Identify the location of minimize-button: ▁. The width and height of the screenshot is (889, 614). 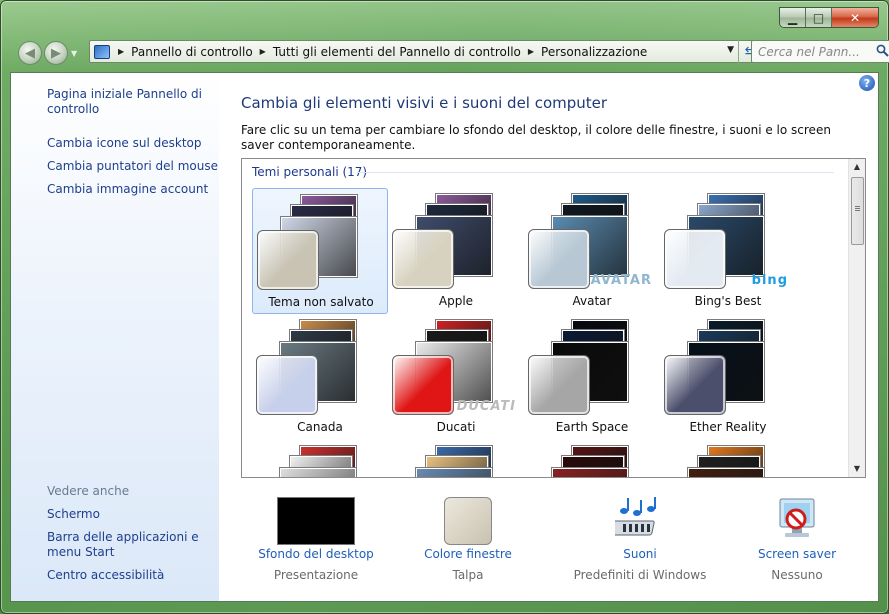
(793, 17).